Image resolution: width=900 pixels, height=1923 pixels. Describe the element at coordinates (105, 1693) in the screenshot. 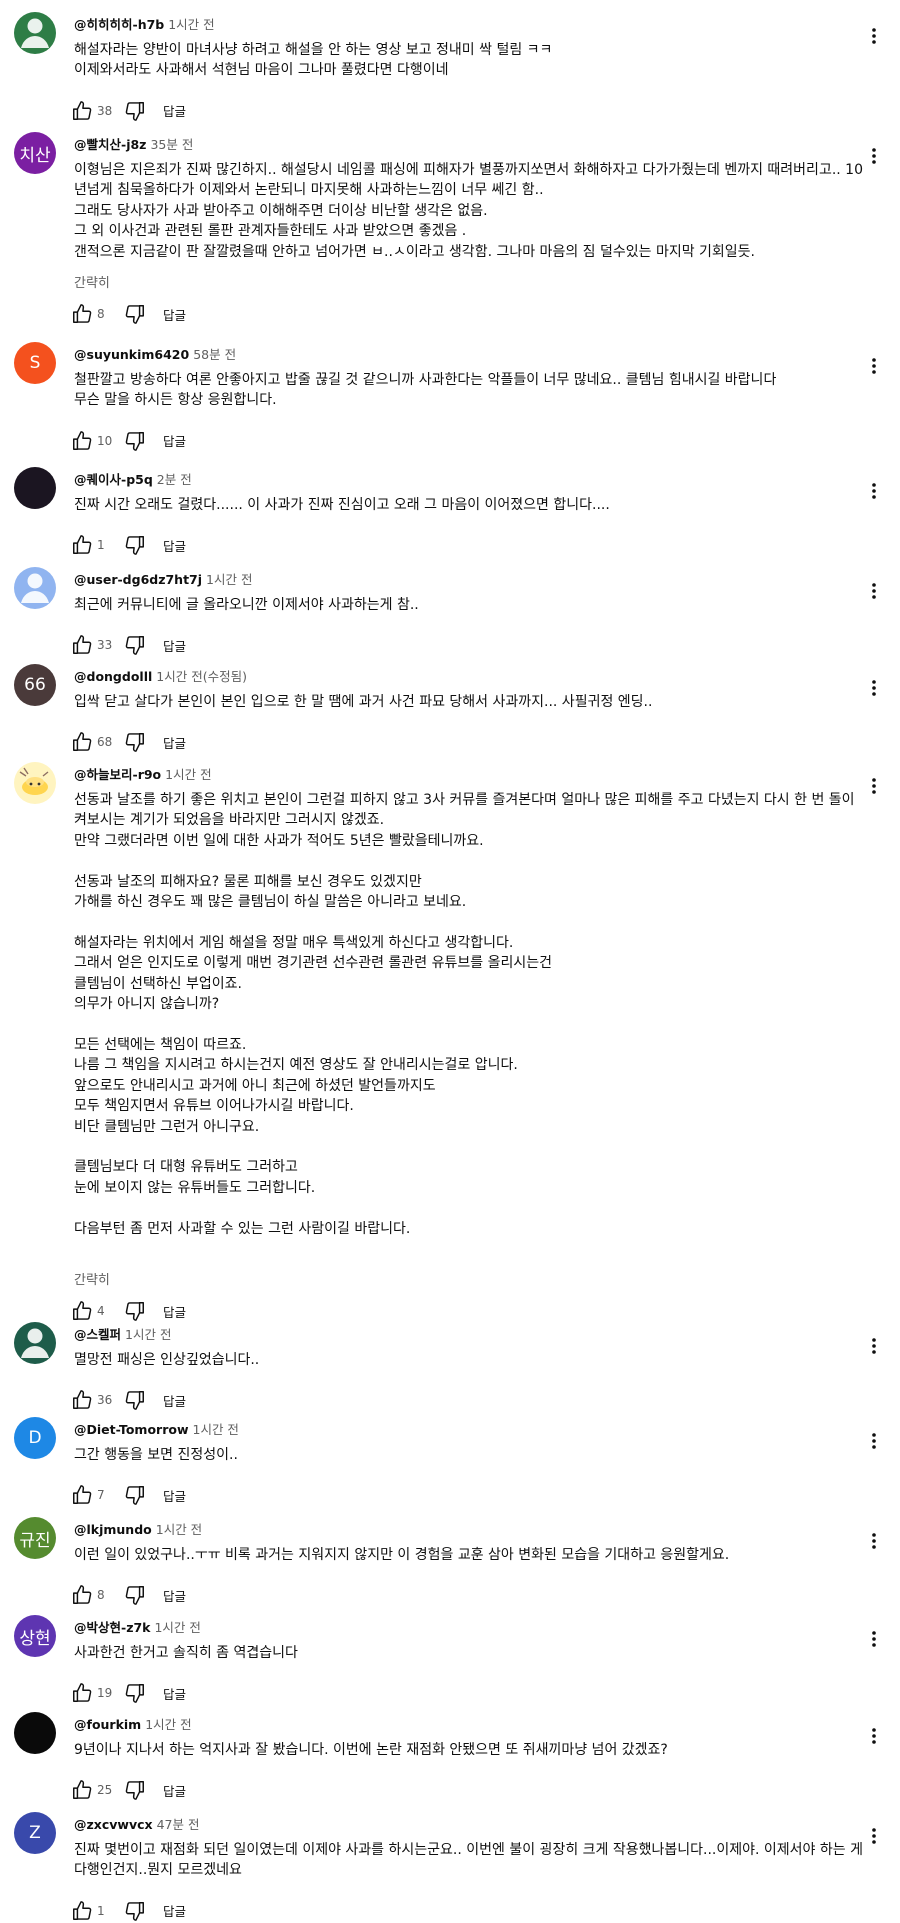

I see `like-count: 19` at that location.